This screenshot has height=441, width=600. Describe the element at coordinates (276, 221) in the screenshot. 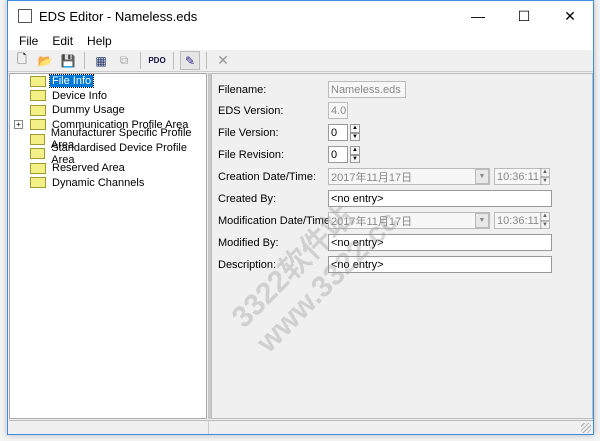

I see `modification-datetime-label: Modification Date/Time:` at that location.